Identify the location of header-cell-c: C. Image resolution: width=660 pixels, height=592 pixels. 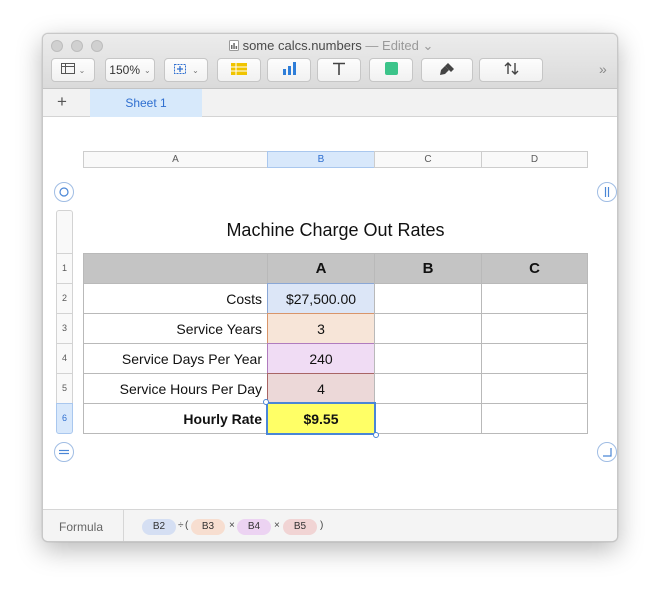
(534, 268).